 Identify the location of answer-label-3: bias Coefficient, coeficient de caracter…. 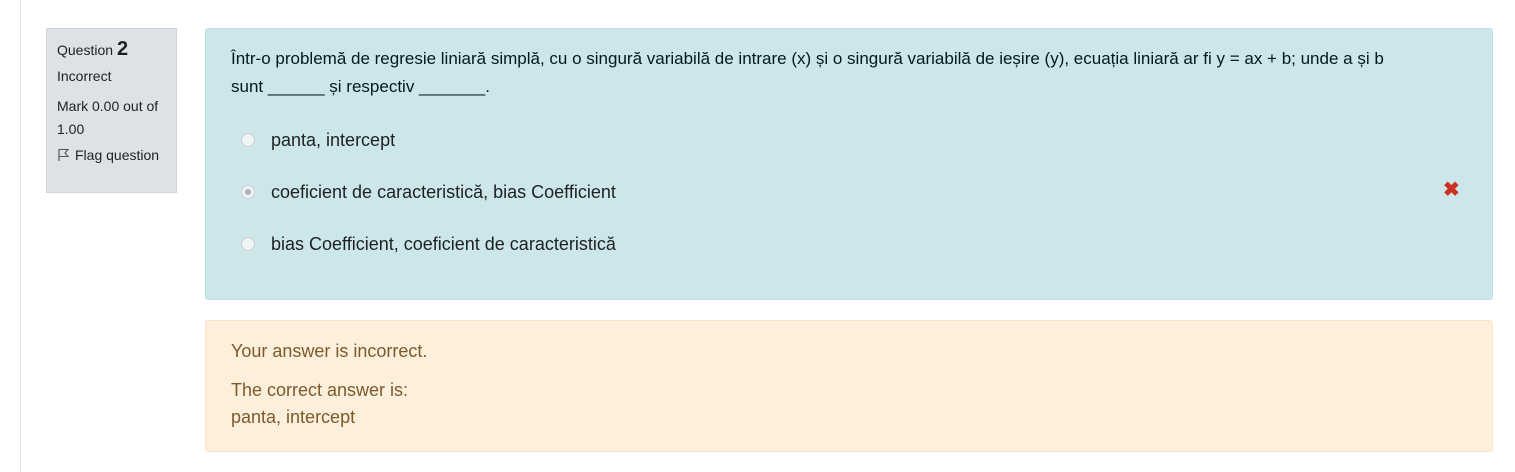
(443, 243).